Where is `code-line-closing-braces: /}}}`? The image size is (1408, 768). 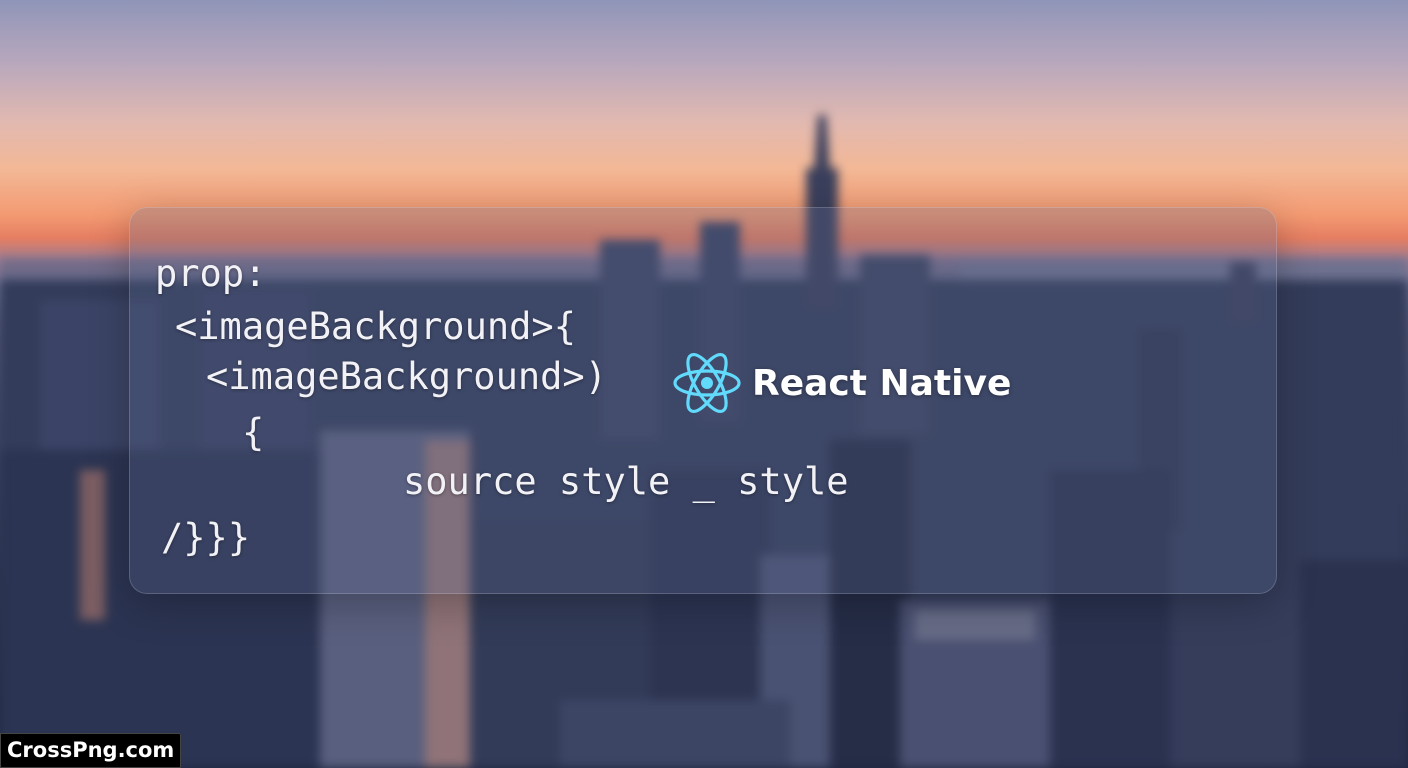
code-line-closing-braces: /}}} is located at coordinates (206, 537).